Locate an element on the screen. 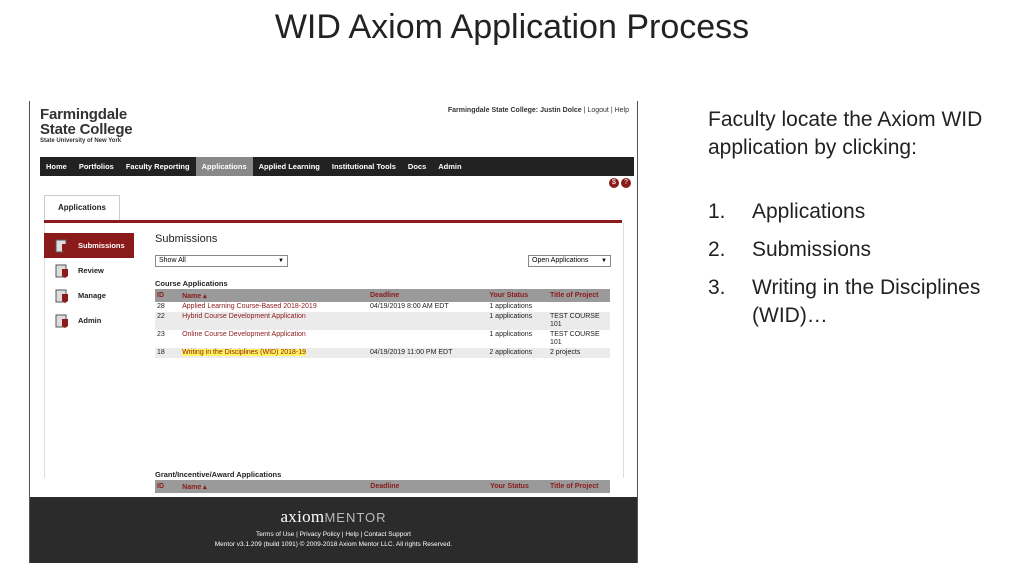 Image resolution: width=1024 pixels, height=576 pixels. logo-line1: Farmingdale is located at coordinates (83, 114).